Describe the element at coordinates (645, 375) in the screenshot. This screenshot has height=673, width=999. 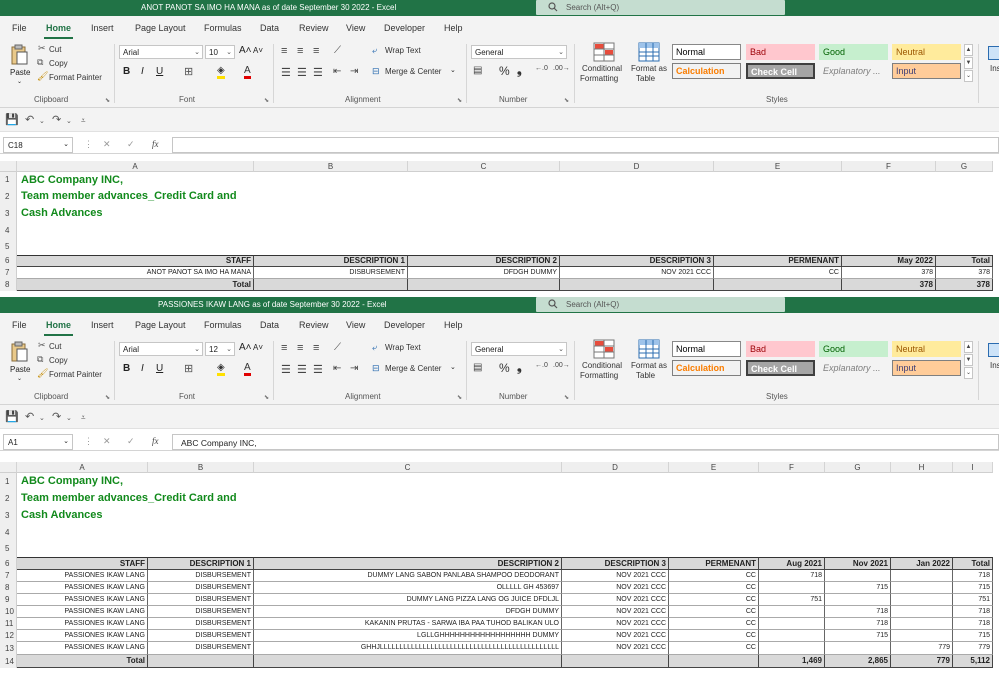
I see `format-as-table-label-2: Table` at that location.